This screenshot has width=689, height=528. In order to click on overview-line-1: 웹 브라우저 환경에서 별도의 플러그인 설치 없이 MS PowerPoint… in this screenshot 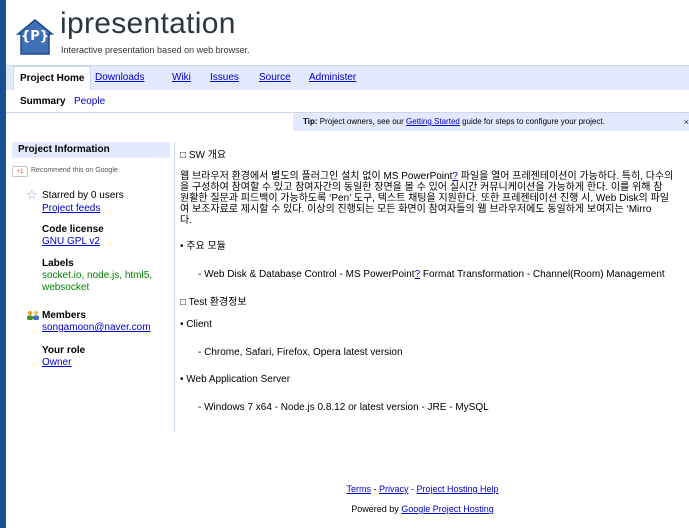, I will do `click(426, 176)`.